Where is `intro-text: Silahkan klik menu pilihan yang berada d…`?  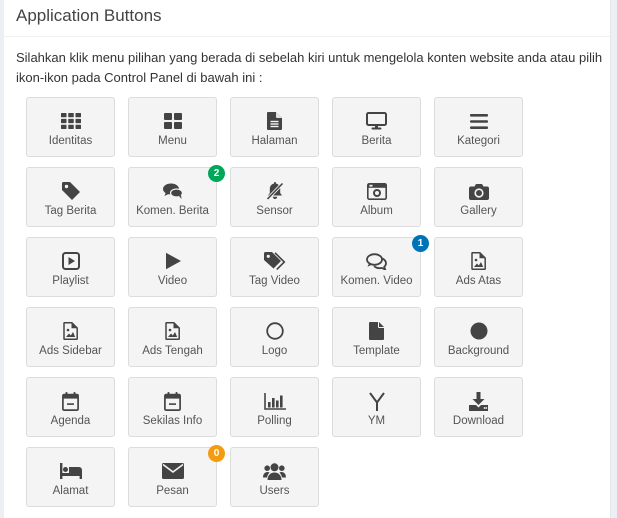
intro-text: Silahkan klik menu pilihan yang berada d… is located at coordinates (309, 67).